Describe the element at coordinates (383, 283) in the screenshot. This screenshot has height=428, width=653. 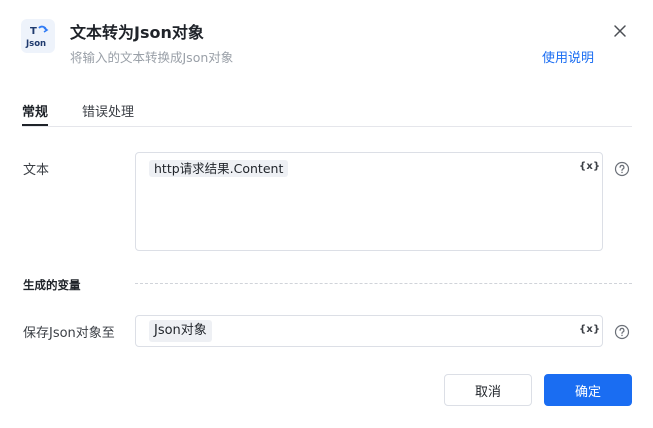
I see `section-divider` at that location.